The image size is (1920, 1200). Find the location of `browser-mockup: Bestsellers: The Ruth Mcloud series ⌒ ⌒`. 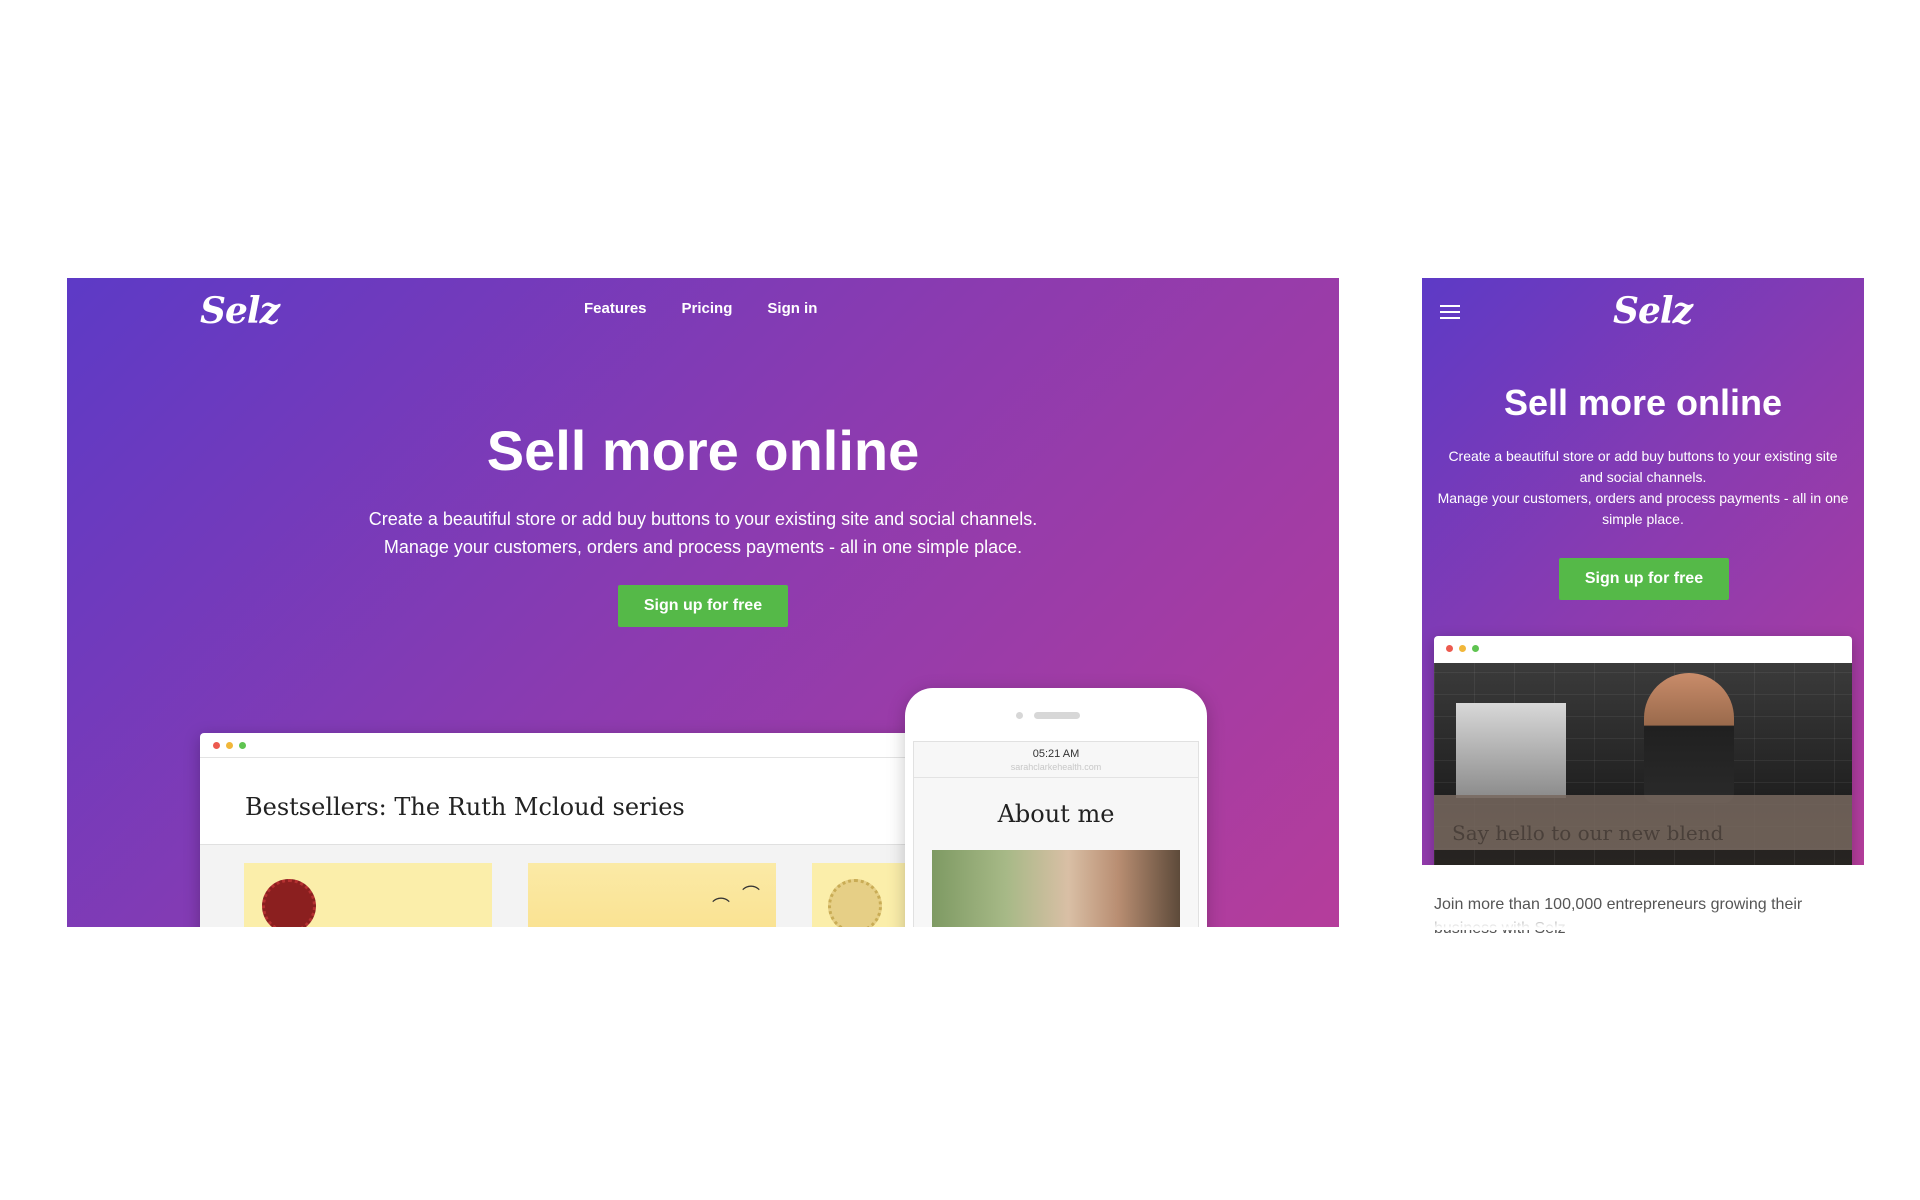

browser-mockup: Bestsellers: The Ruth Mcloud series ⌒ ⌒ is located at coordinates (630, 830).